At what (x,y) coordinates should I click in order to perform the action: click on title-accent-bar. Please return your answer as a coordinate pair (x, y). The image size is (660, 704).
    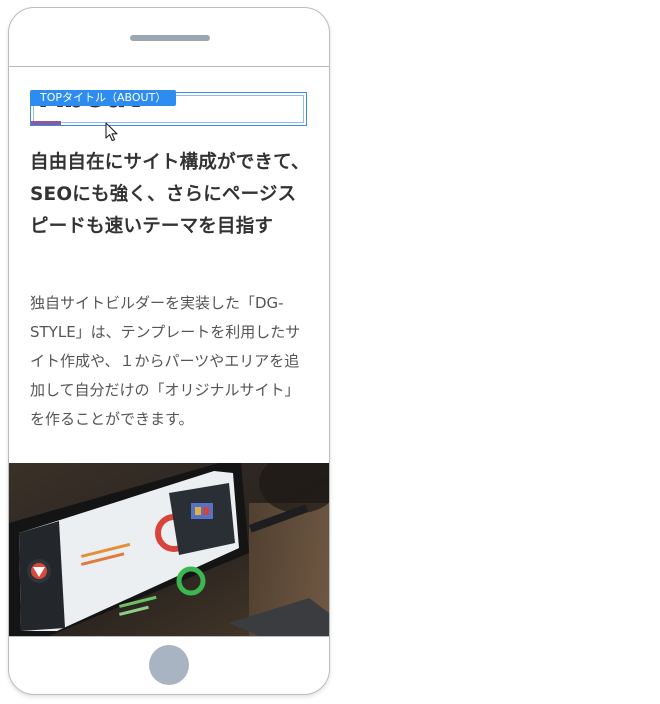
    Looking at the image, I should click on (46, 123).